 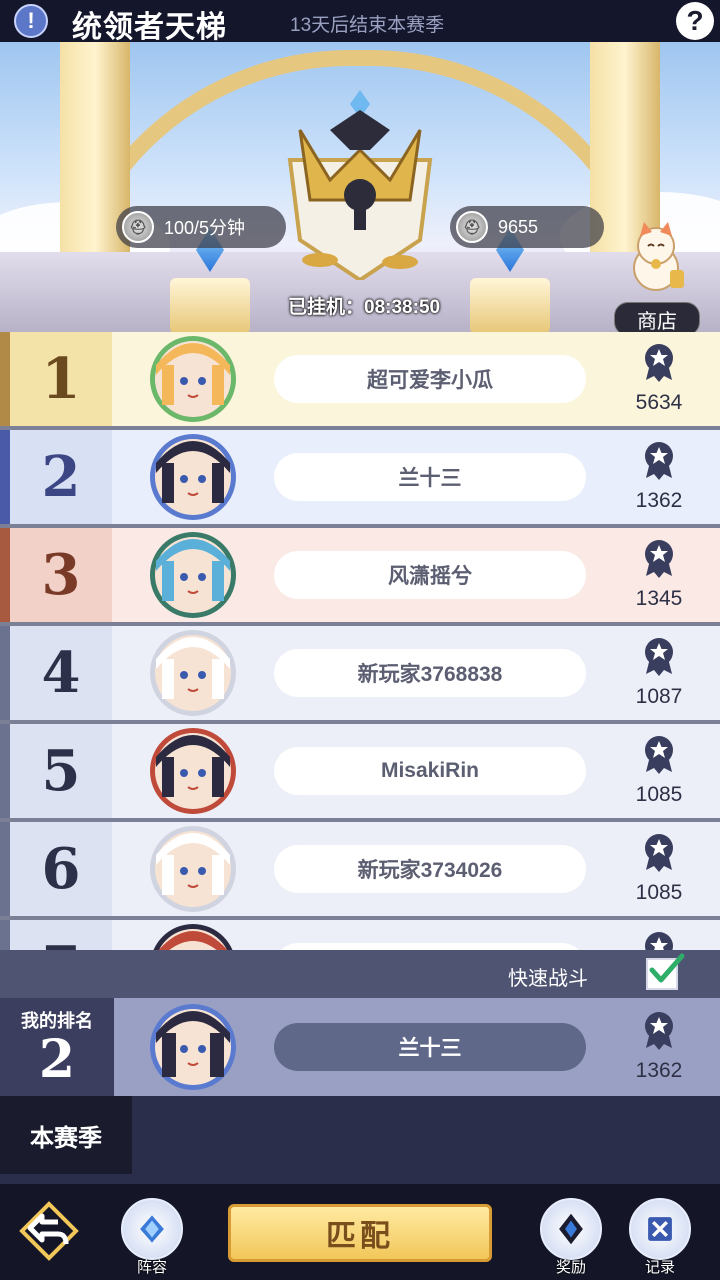 I want to click on my-rank-cell: 我的排名 2, so click(x=57, y=1047).